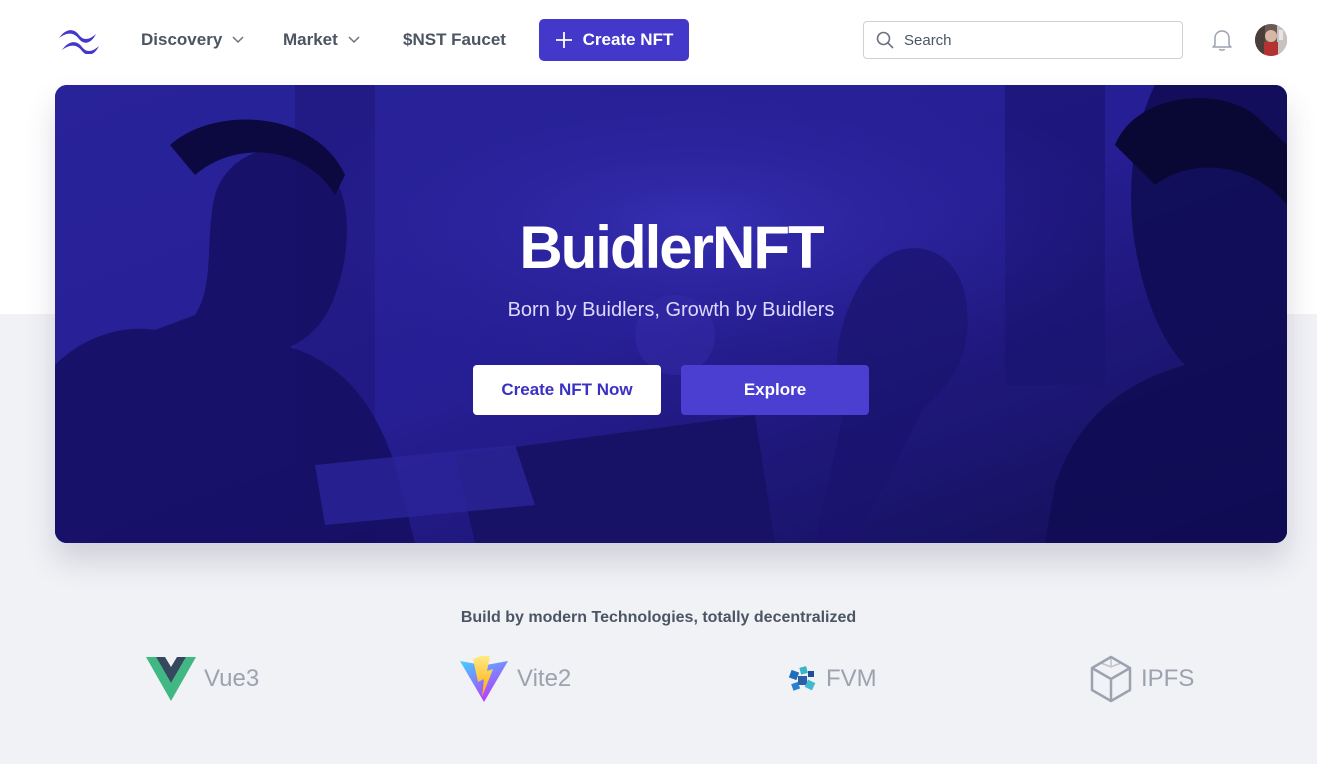 The height and width of the screenshot is (764, 1317). What do you see at coordinates (567, 390) in the screenshot?
I see `create-nft-now-button: Create NFT Now` at bounding box center [567, 390].